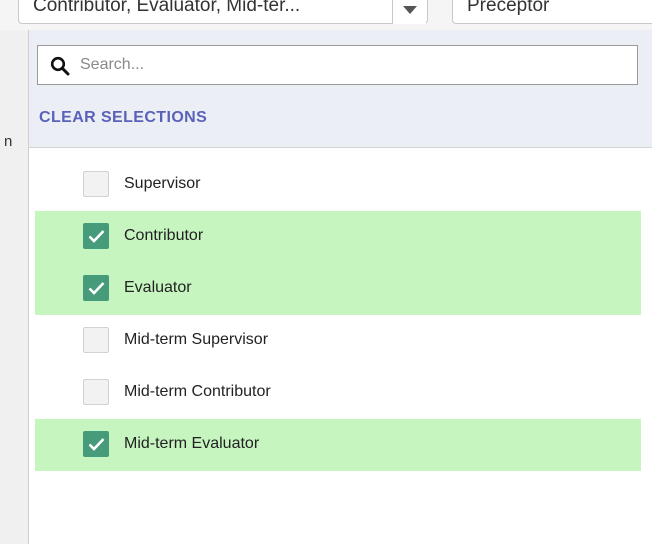 The image size is (652, 544). Describe the element at coordinates (197, 391) in the screenshot. I see `option-label: Mid-term Contributor` at that location.